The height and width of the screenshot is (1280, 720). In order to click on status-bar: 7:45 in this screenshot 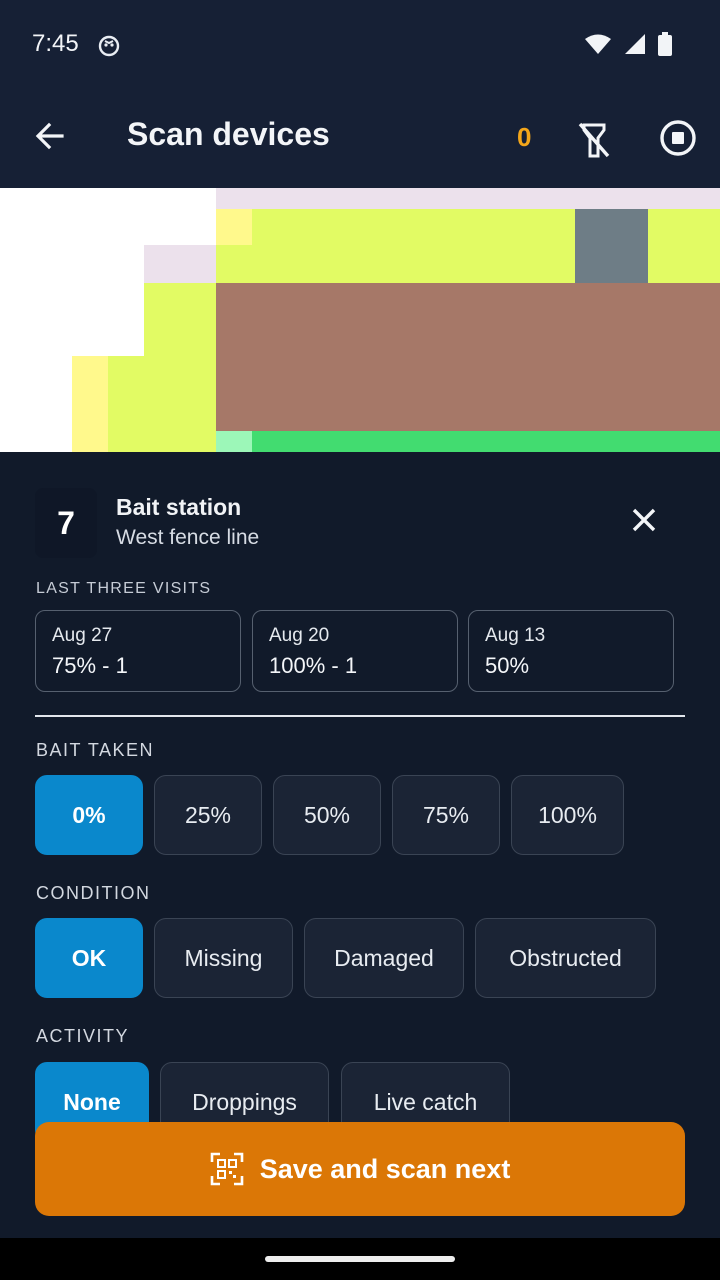, I will do `click(360, 46)`.